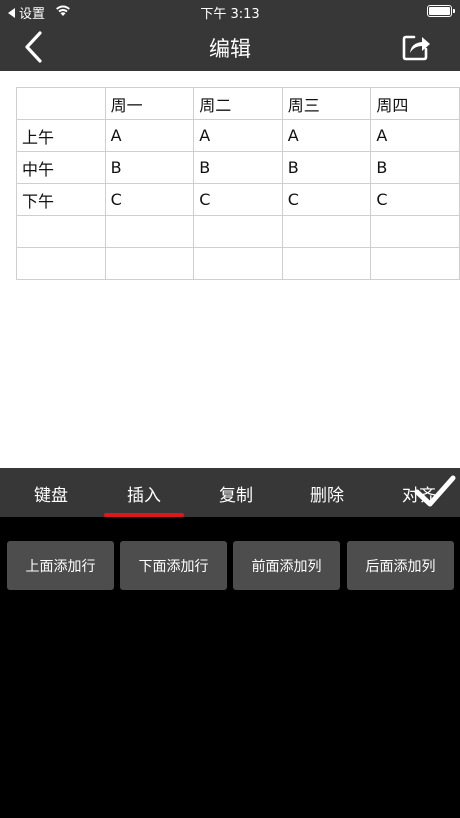  Describe the element at coordinates (326, 103) in the screenshot. I see `table-cell: 周三` at that location.